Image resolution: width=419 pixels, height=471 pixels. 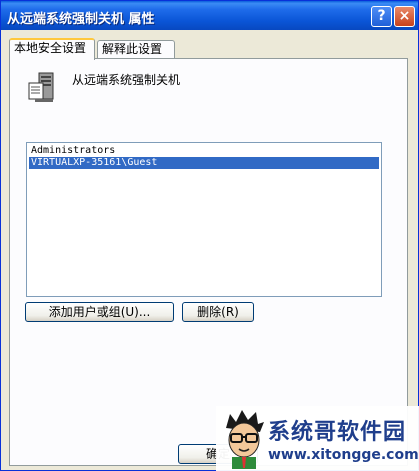 I want to click on policy-title: 从远端系统强制关机, so click(x=126, y=80).